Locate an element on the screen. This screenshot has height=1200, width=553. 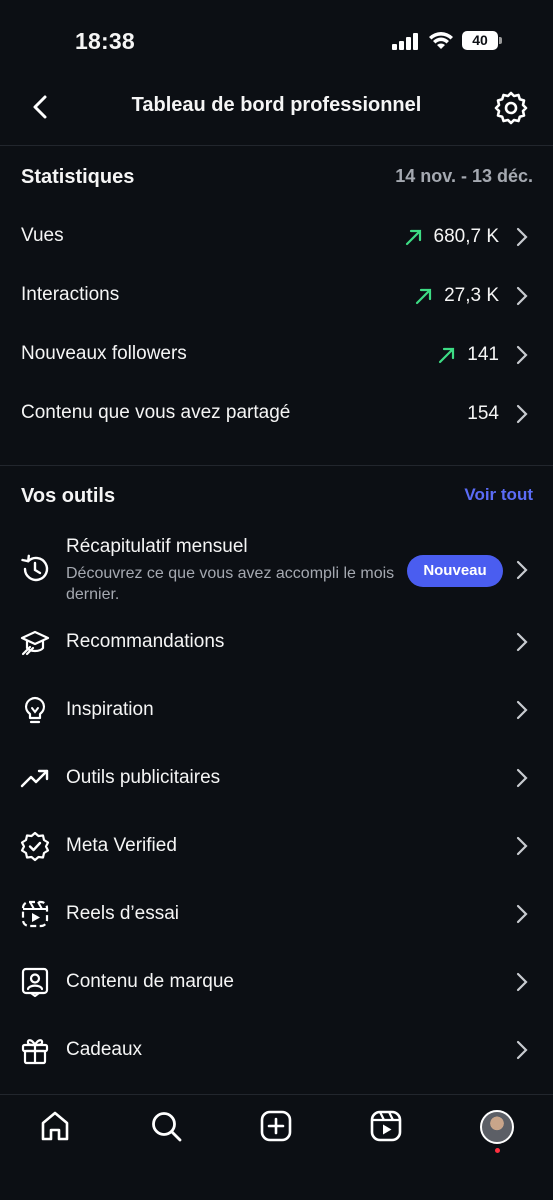
profile-avatar is located at coordinates (497, 1127).